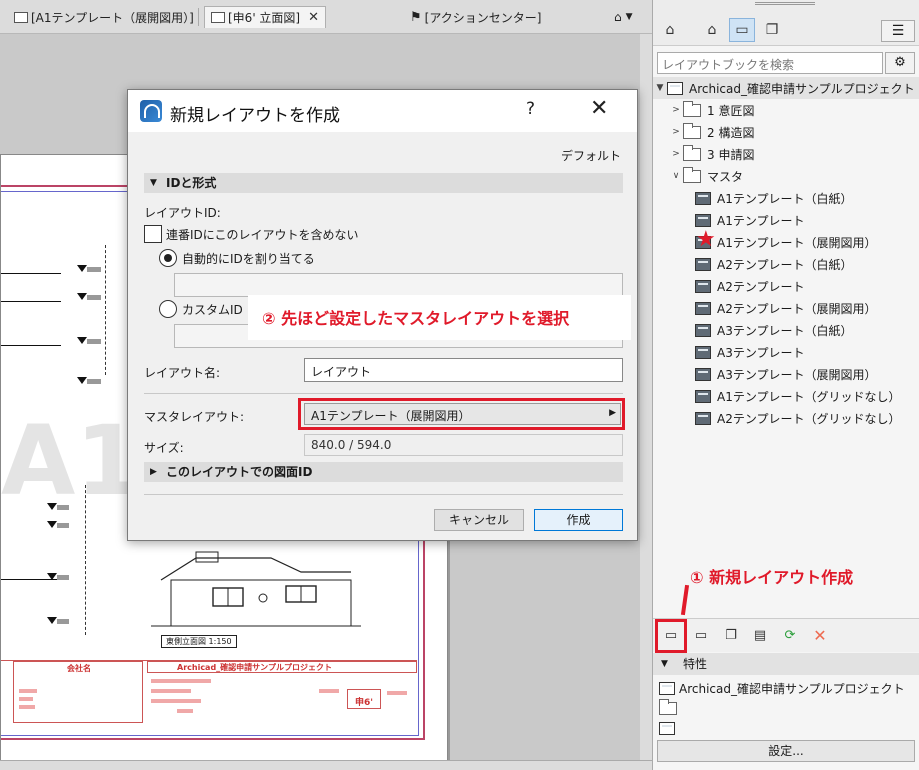 This screenshot has width=919, height=770. What do you see at coordinates (383, 183) in the screenshot?
I see `section-id-format: ▼ IDと形式` at bounding box center [383, 183].